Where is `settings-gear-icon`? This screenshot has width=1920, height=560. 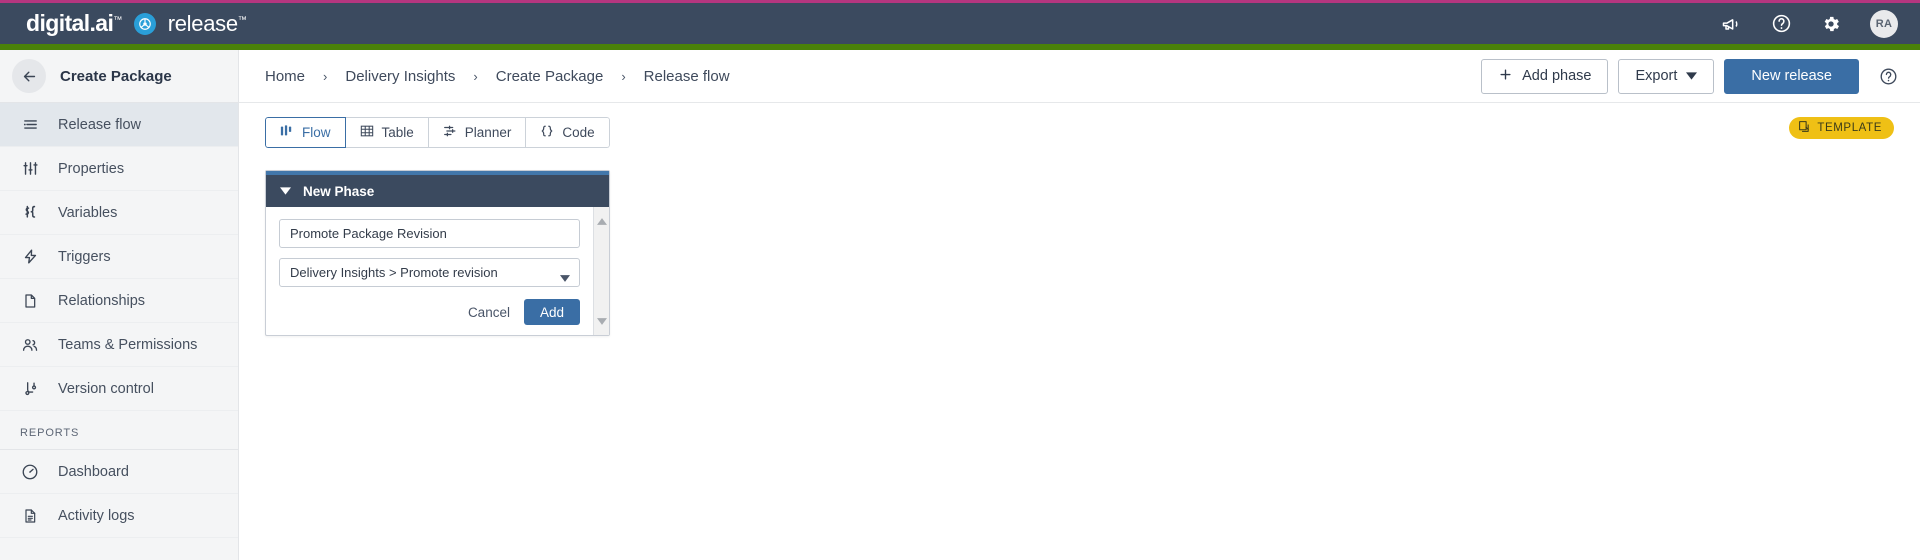
settings-gear-icon is located at coordinates (1831, 24).